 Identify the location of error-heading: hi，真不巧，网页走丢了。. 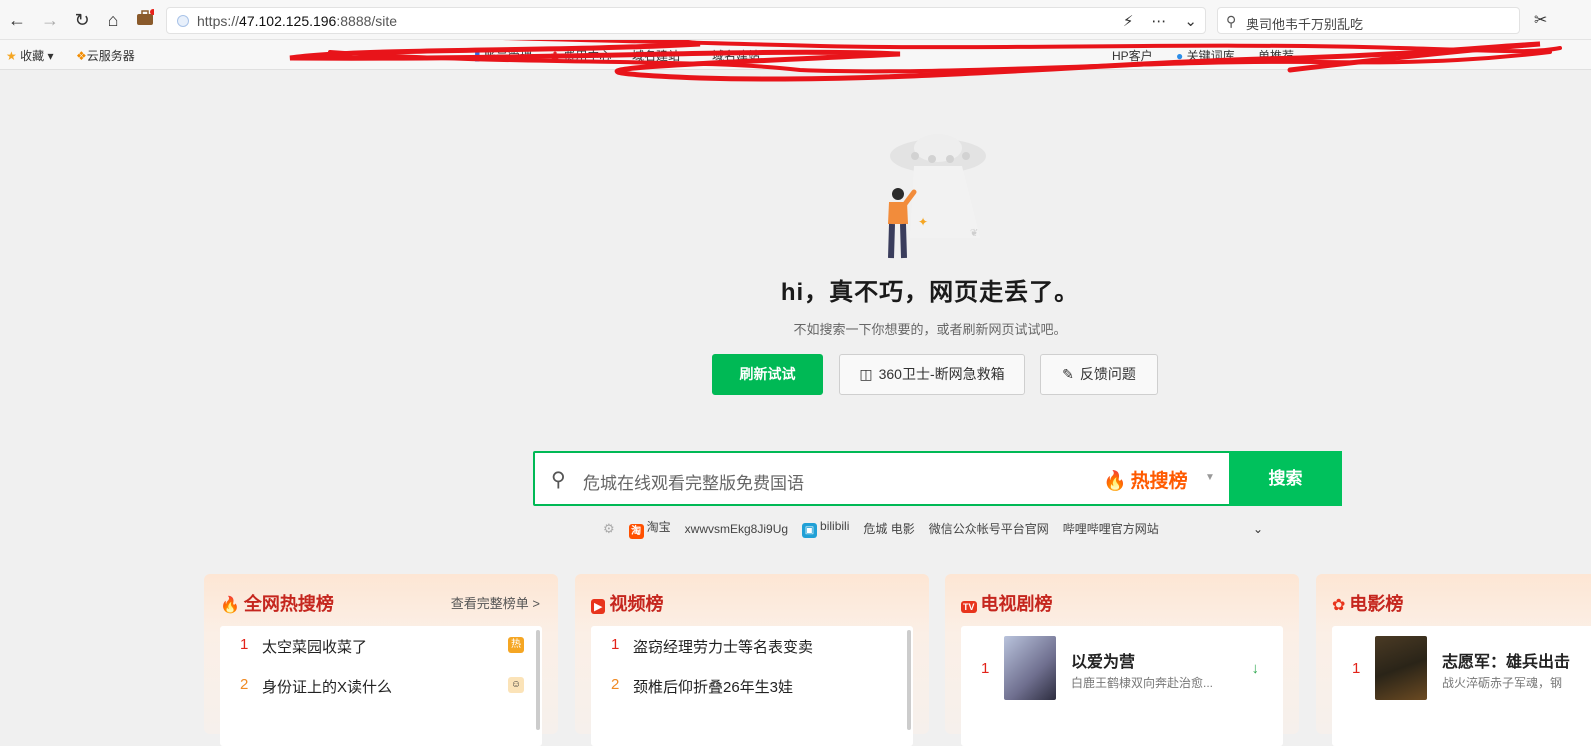
(930, 292).